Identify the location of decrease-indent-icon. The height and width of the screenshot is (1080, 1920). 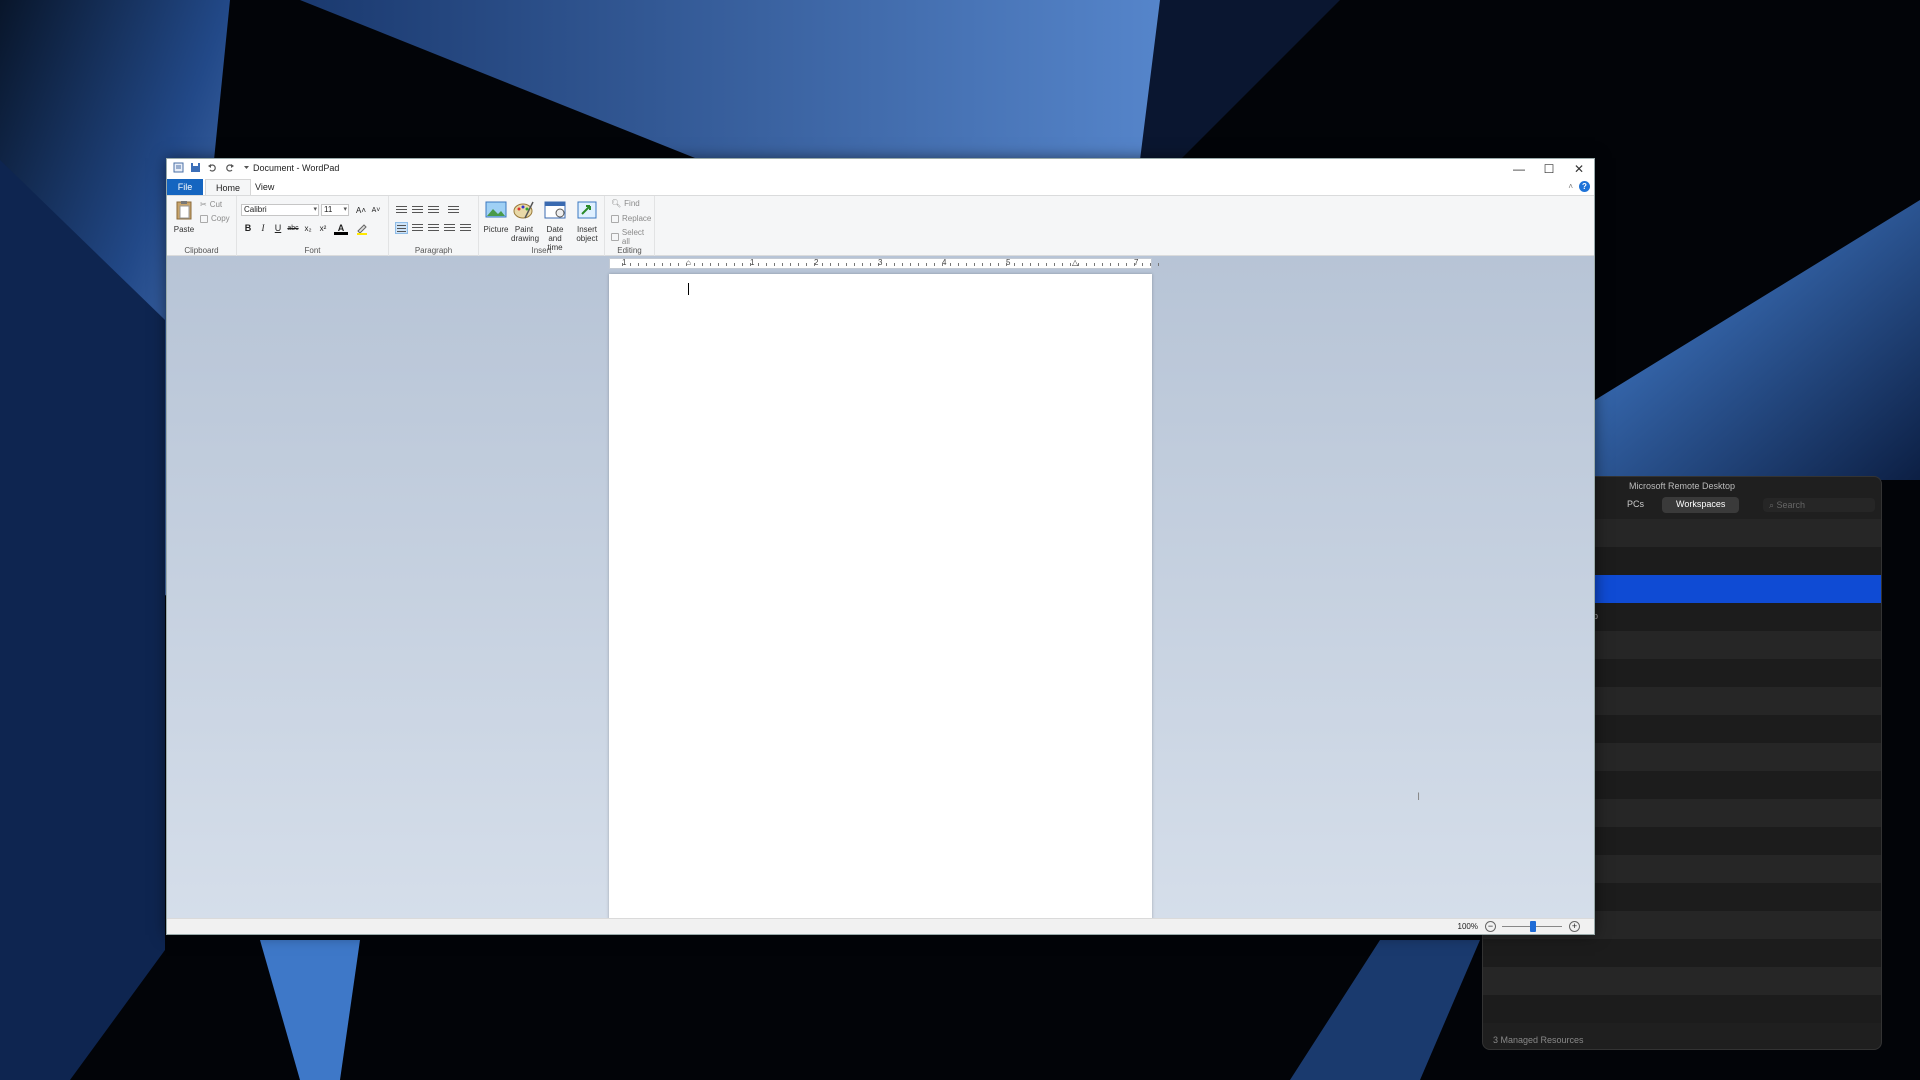
(401, 210).